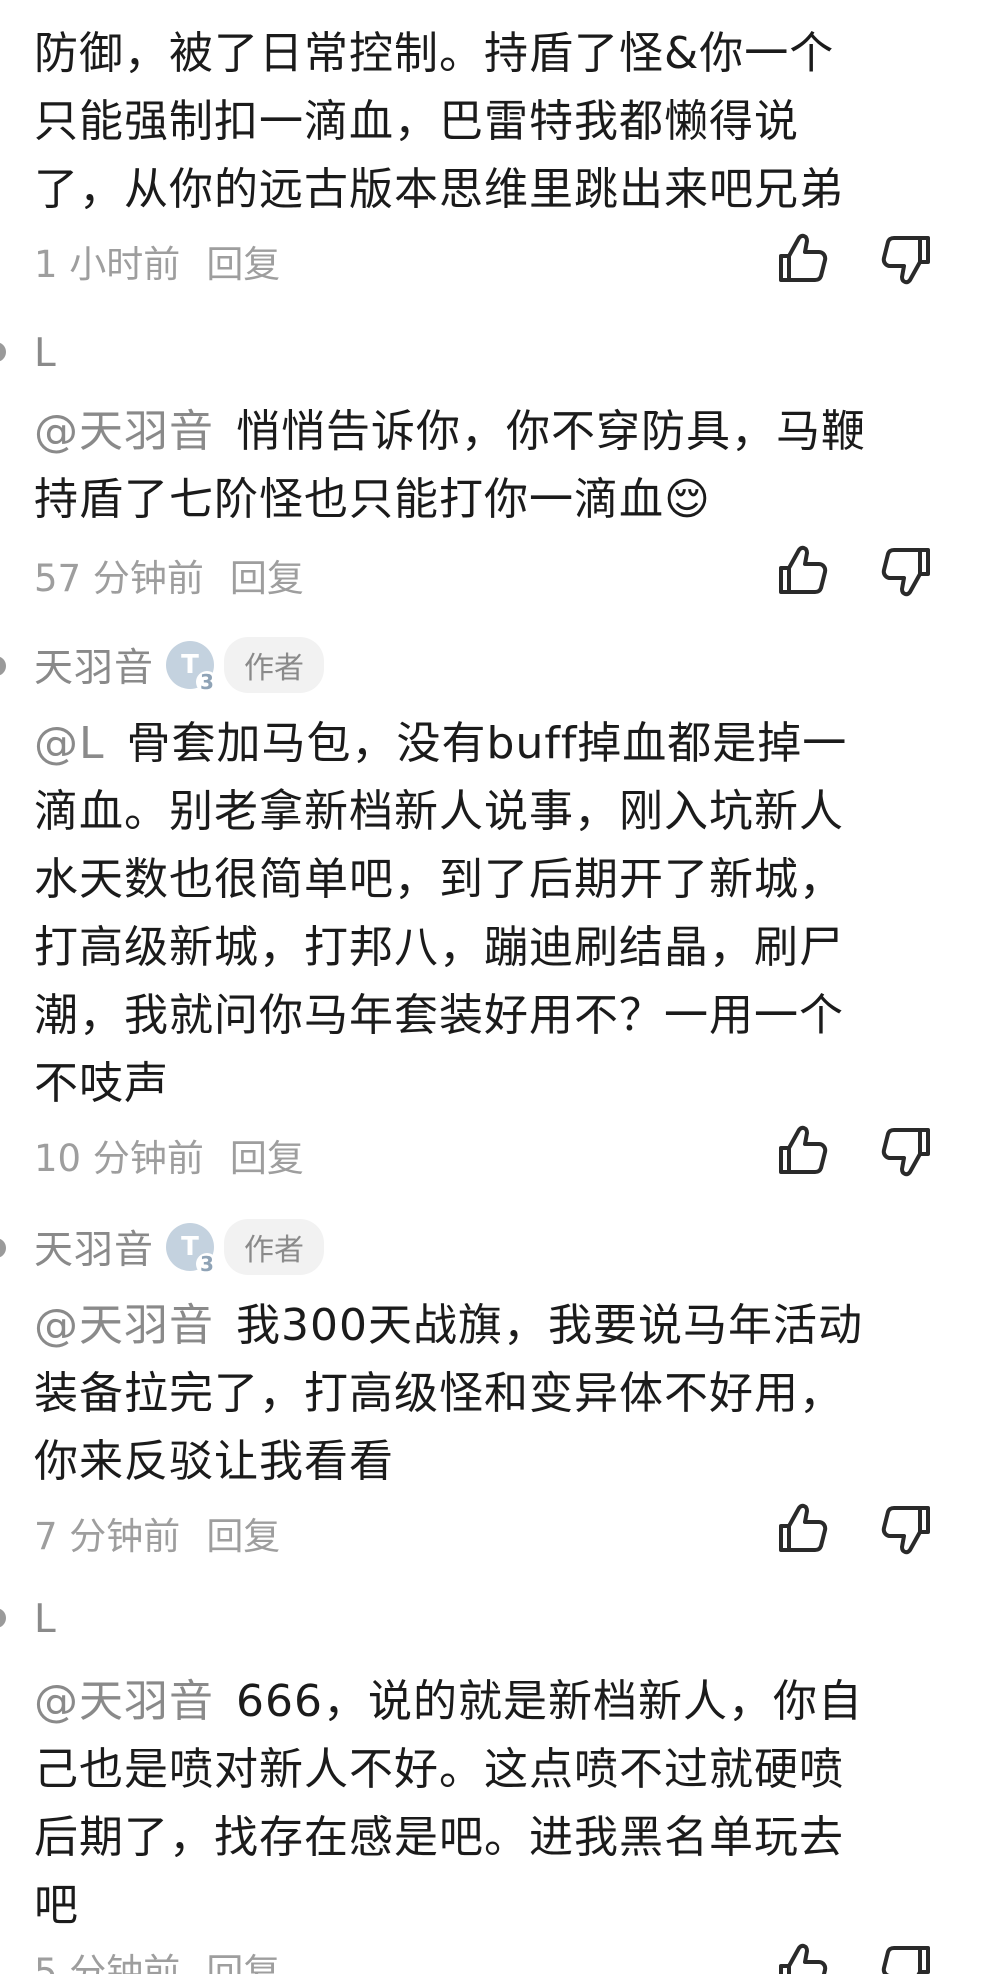 The image size is (996, 1974). I want to click on comment-text: @天羽音 悄悄告诉你，你不穿防具，马鞭 持盾了七阶怪也只能打你一滴血😌, so click(450, 465).